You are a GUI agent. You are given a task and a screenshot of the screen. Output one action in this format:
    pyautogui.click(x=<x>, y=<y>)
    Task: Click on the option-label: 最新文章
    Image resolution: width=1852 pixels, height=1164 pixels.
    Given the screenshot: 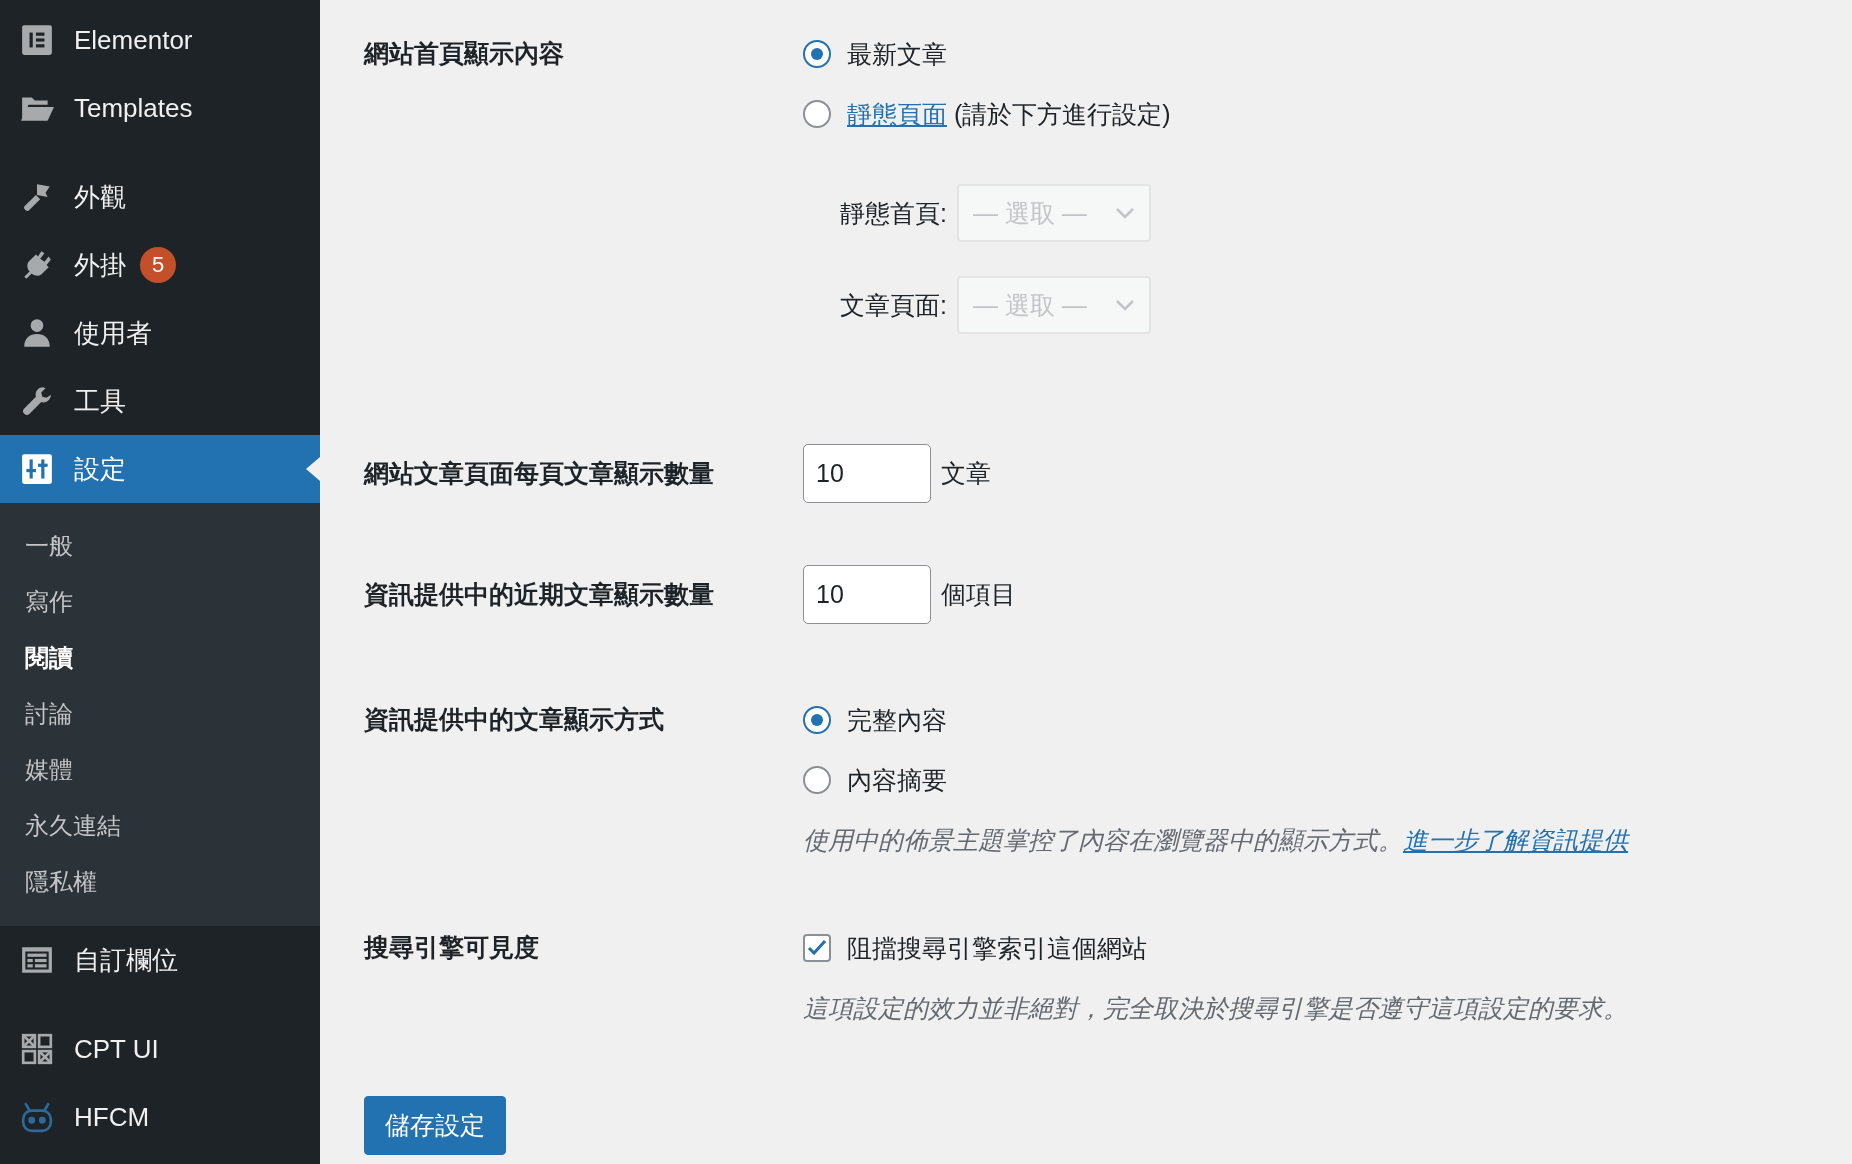 What is the action you would take?
    pyautogui.click(x=897, y=54)
    